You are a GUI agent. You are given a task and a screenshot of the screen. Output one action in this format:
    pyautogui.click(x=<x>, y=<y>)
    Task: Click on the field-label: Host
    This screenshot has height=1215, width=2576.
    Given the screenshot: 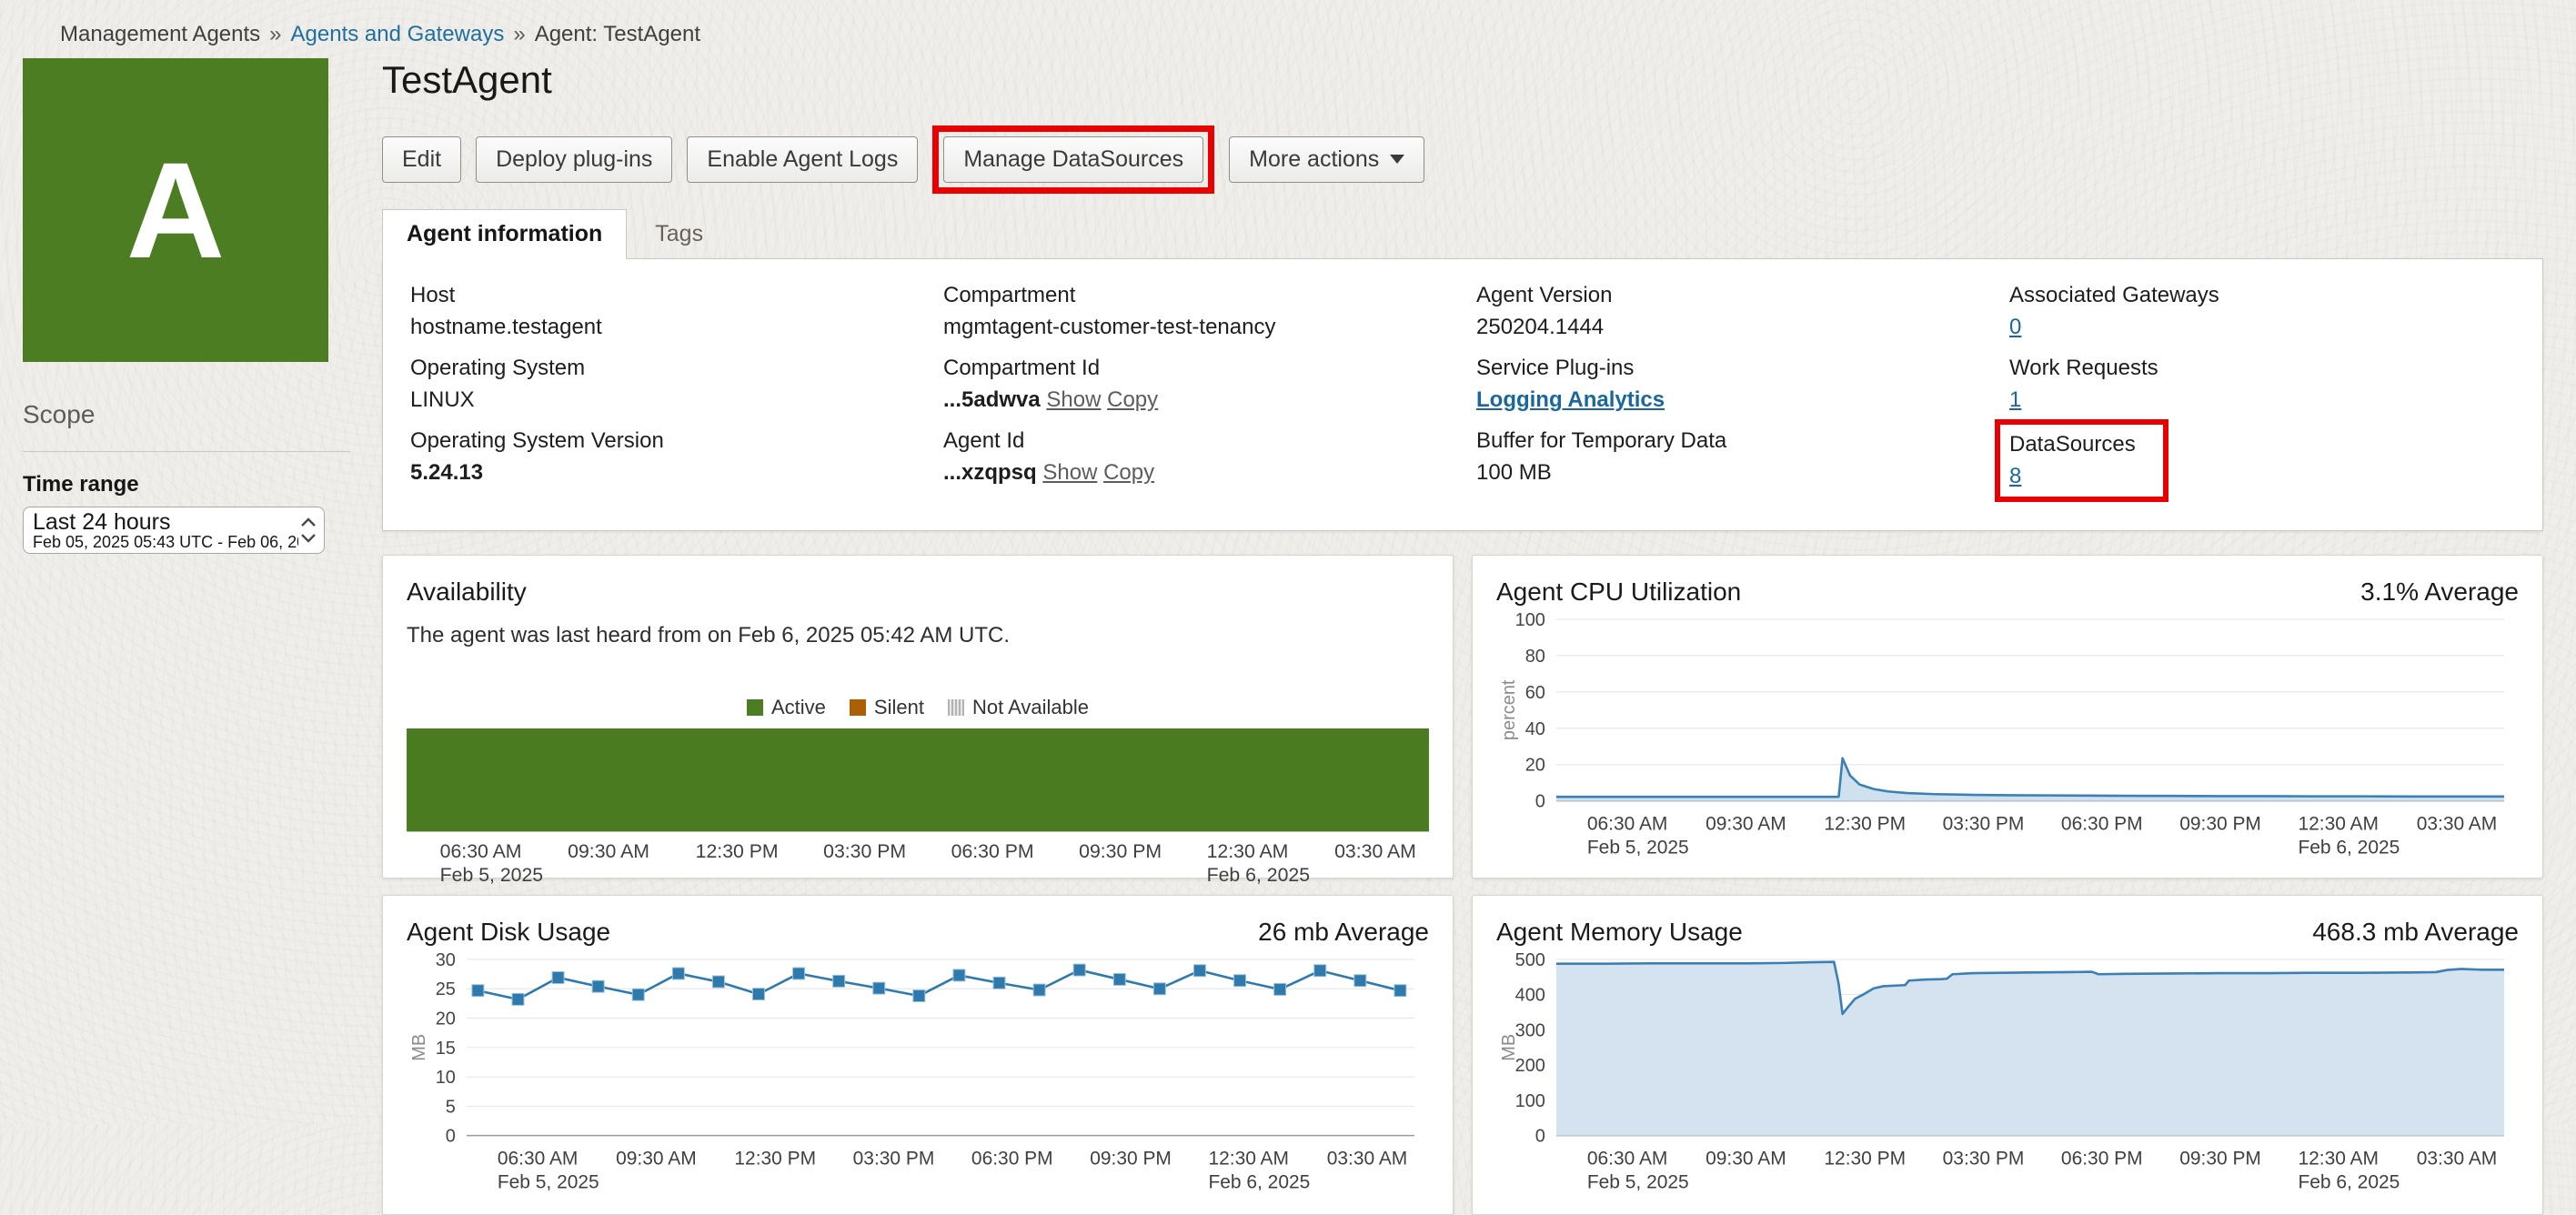 What is the action you would take?
    pyautogui.click(x=433, y=295)
    